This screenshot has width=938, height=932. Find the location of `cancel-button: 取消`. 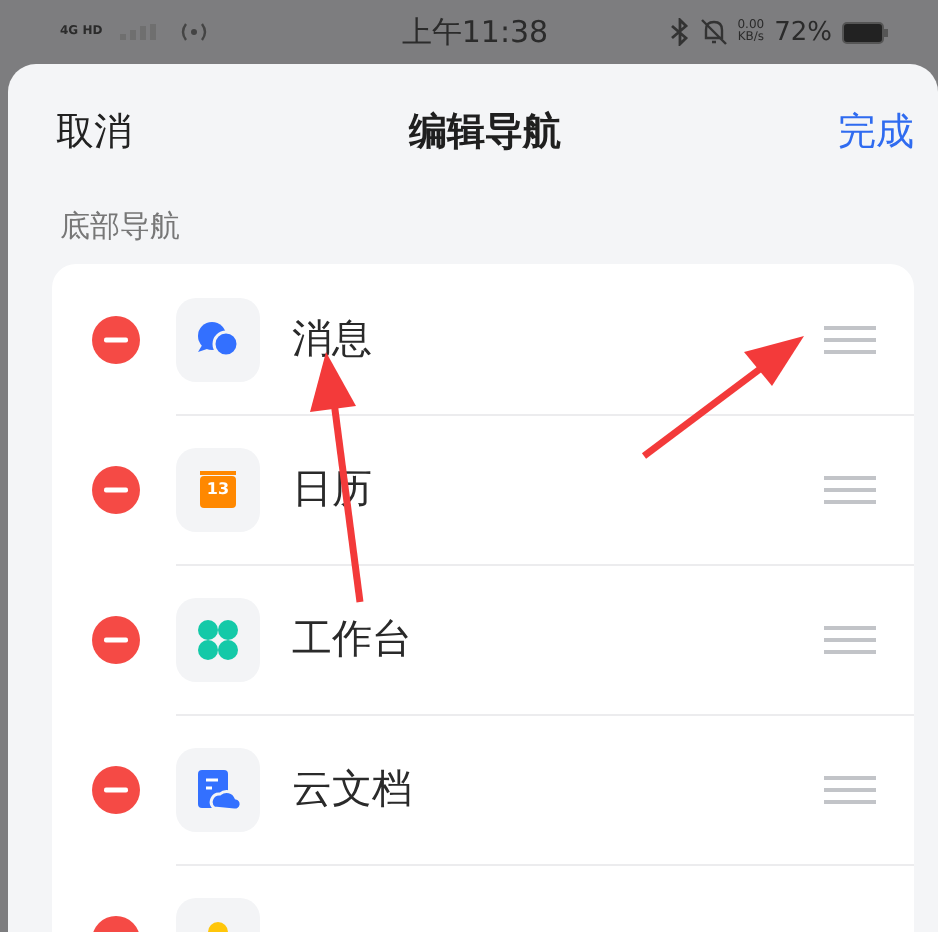

cancel-button: 取消 is located at coordinates (94, 132).